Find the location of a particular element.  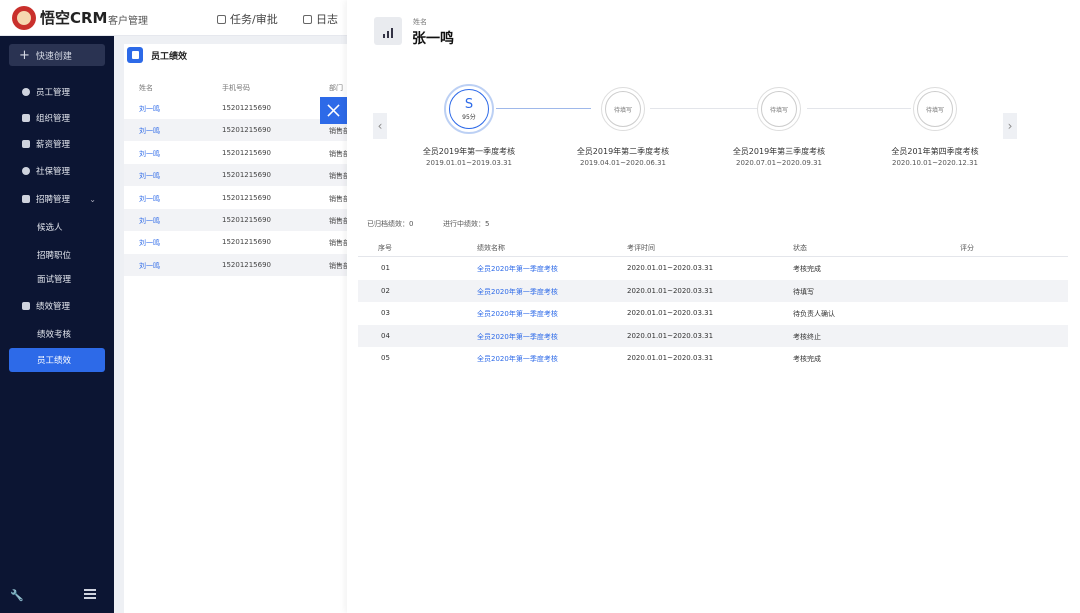

status-cell: 待填写 is located at coordinates (803, 291).